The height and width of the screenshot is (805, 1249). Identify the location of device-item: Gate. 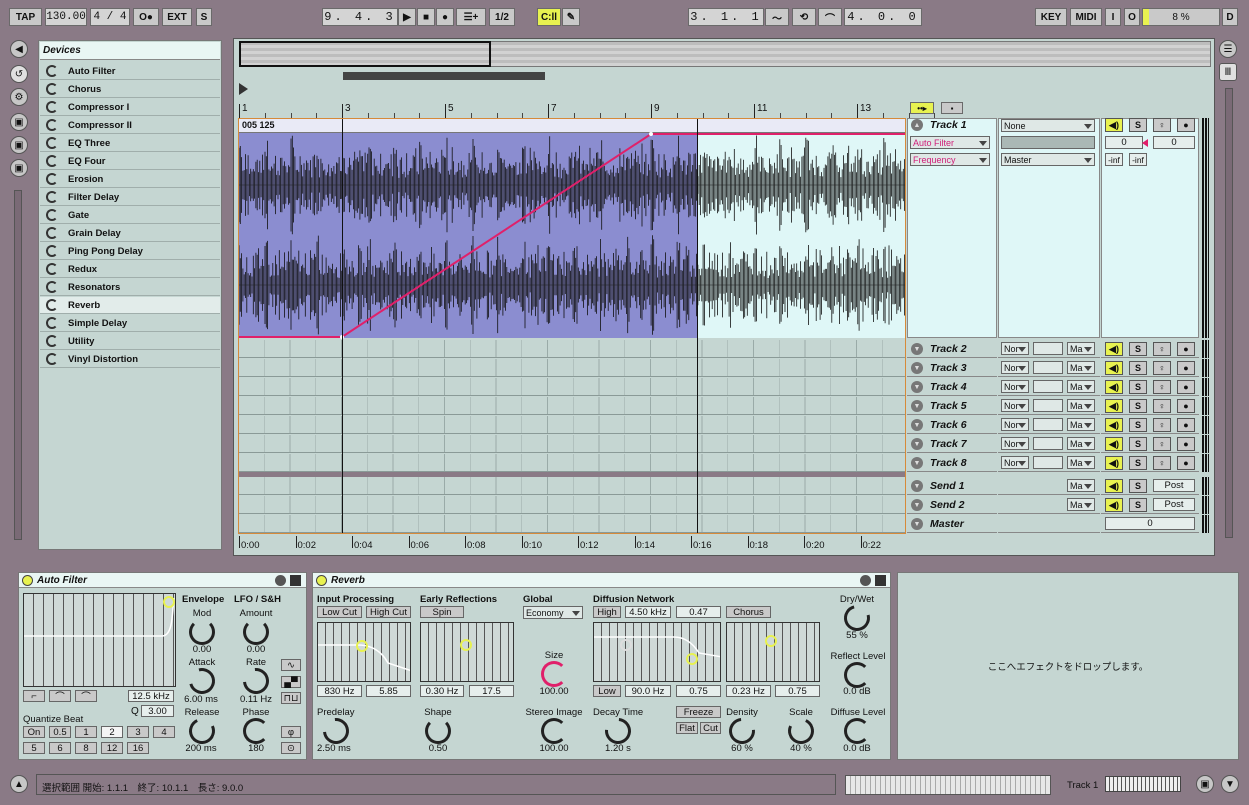
(130, 215).